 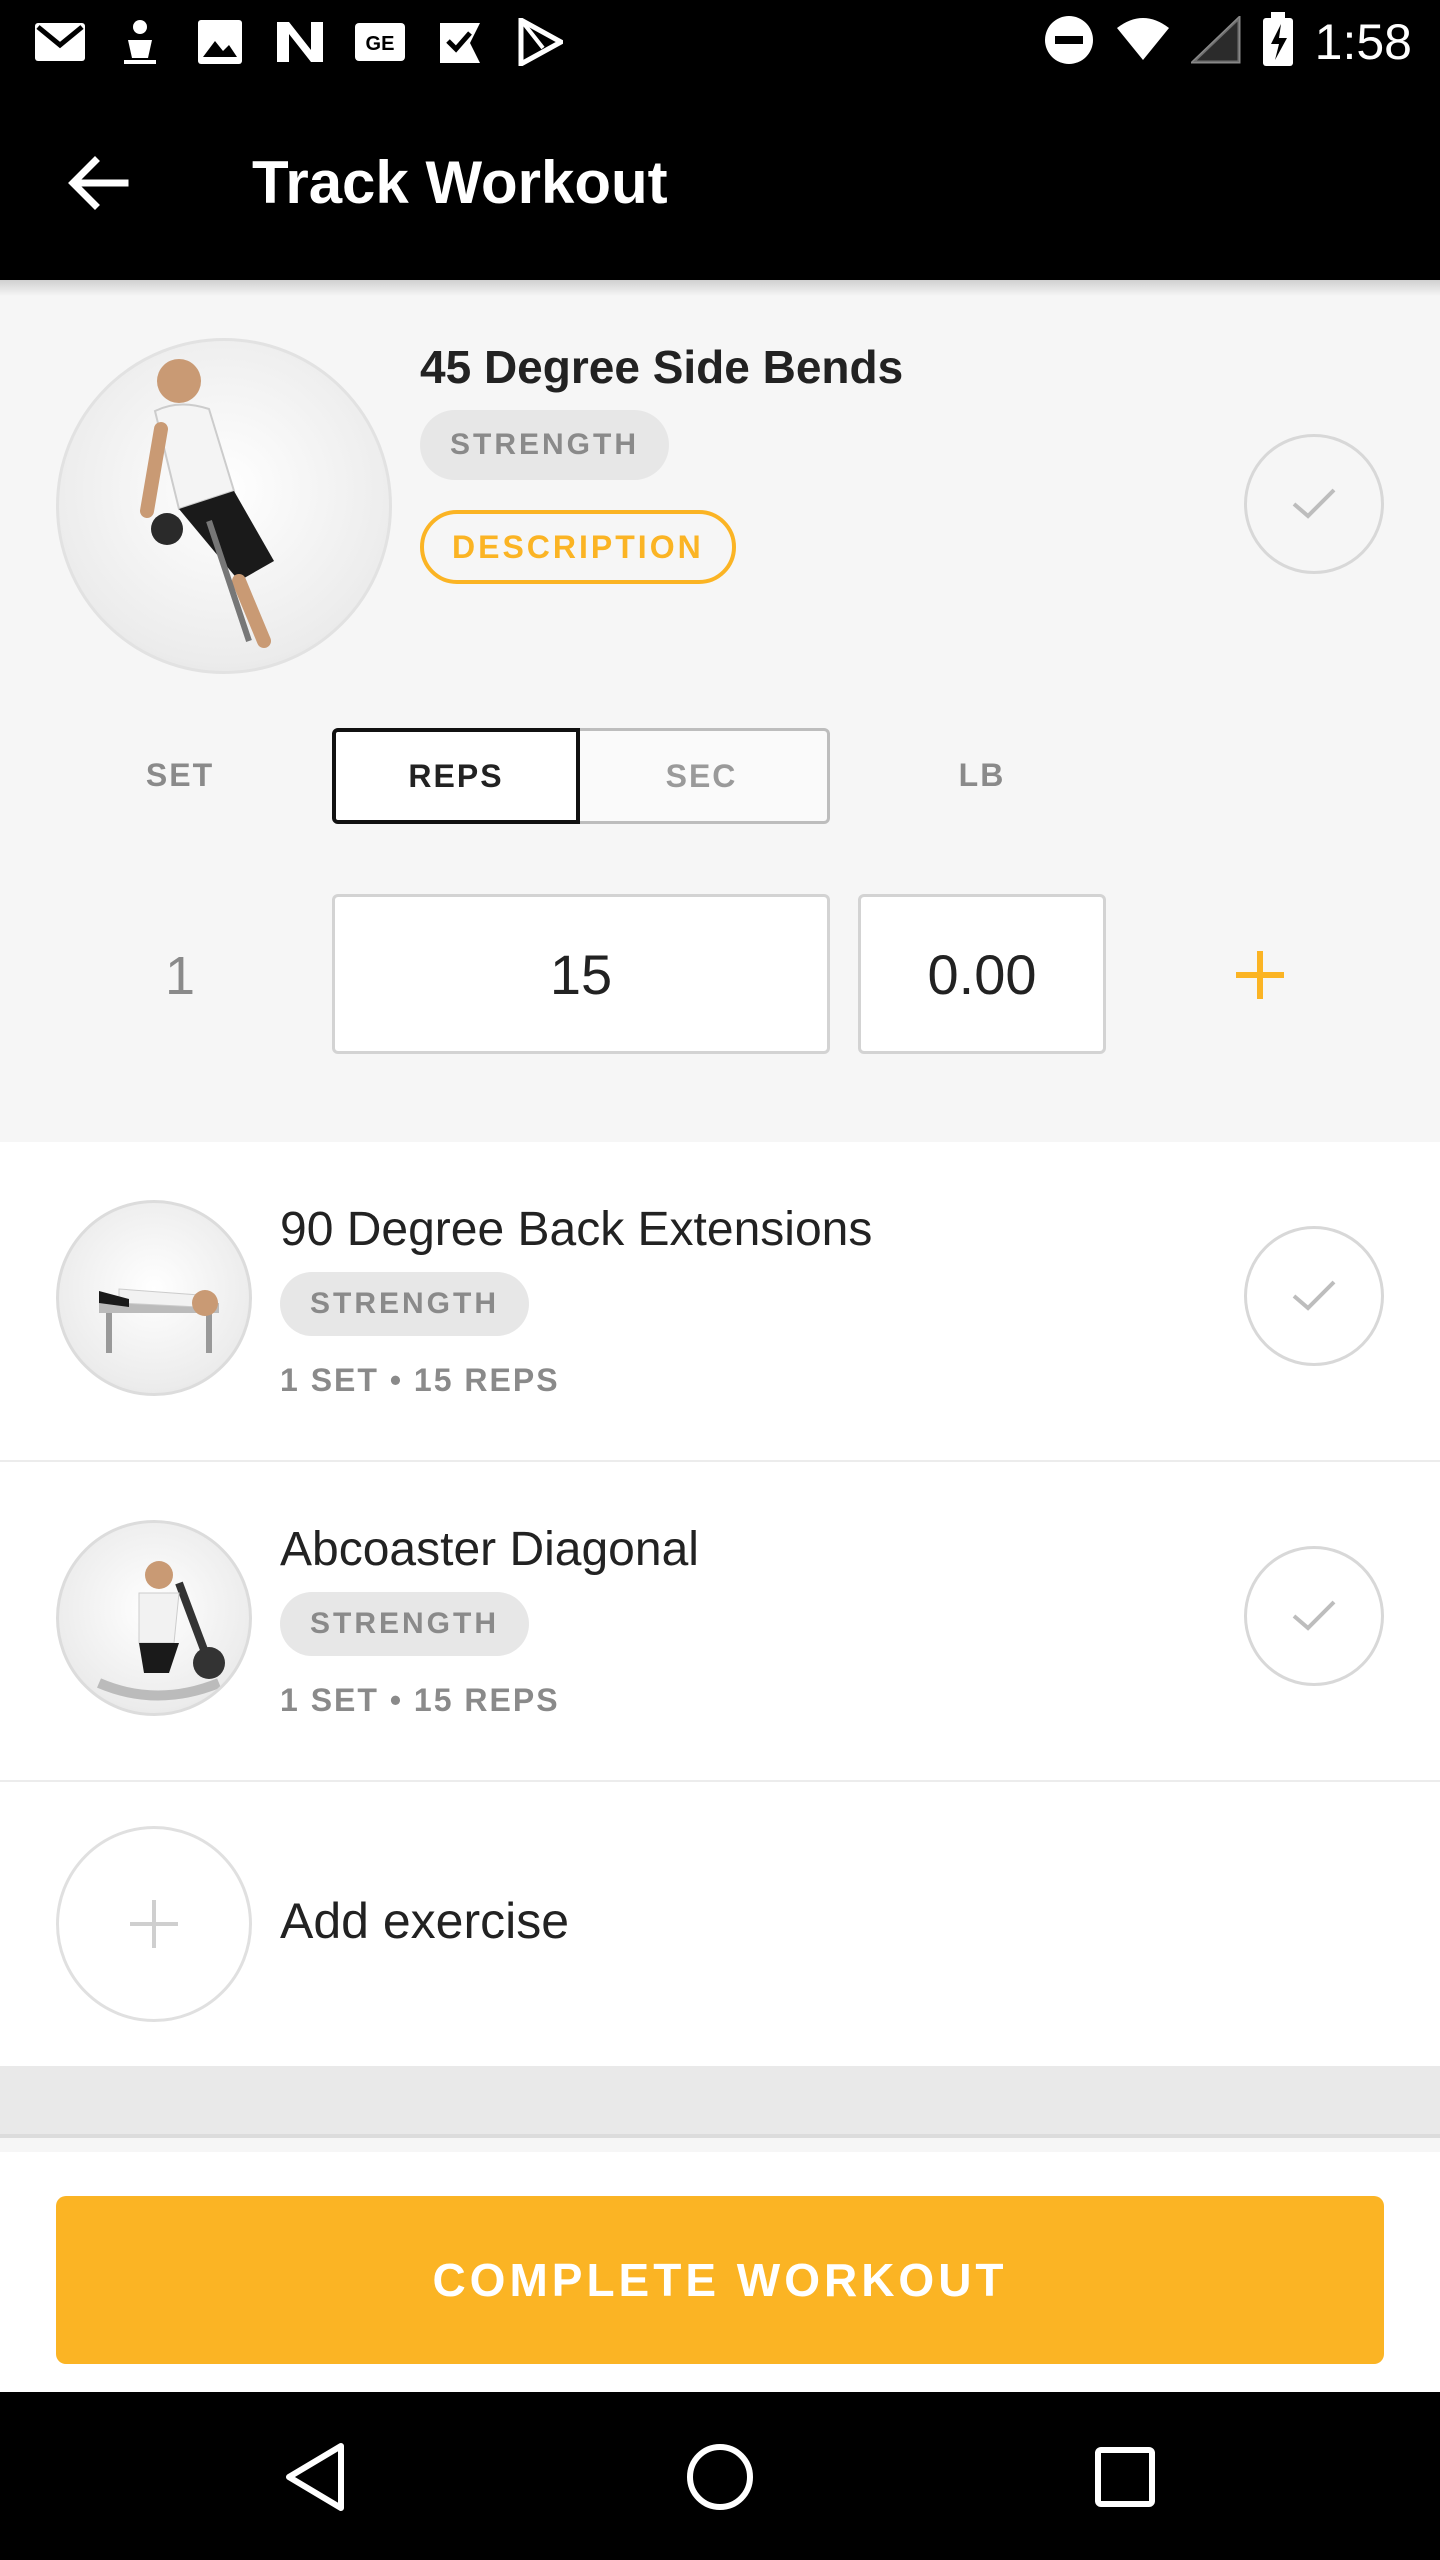 I want to click on page-title: Track Workout, so click(x=460, y=182).